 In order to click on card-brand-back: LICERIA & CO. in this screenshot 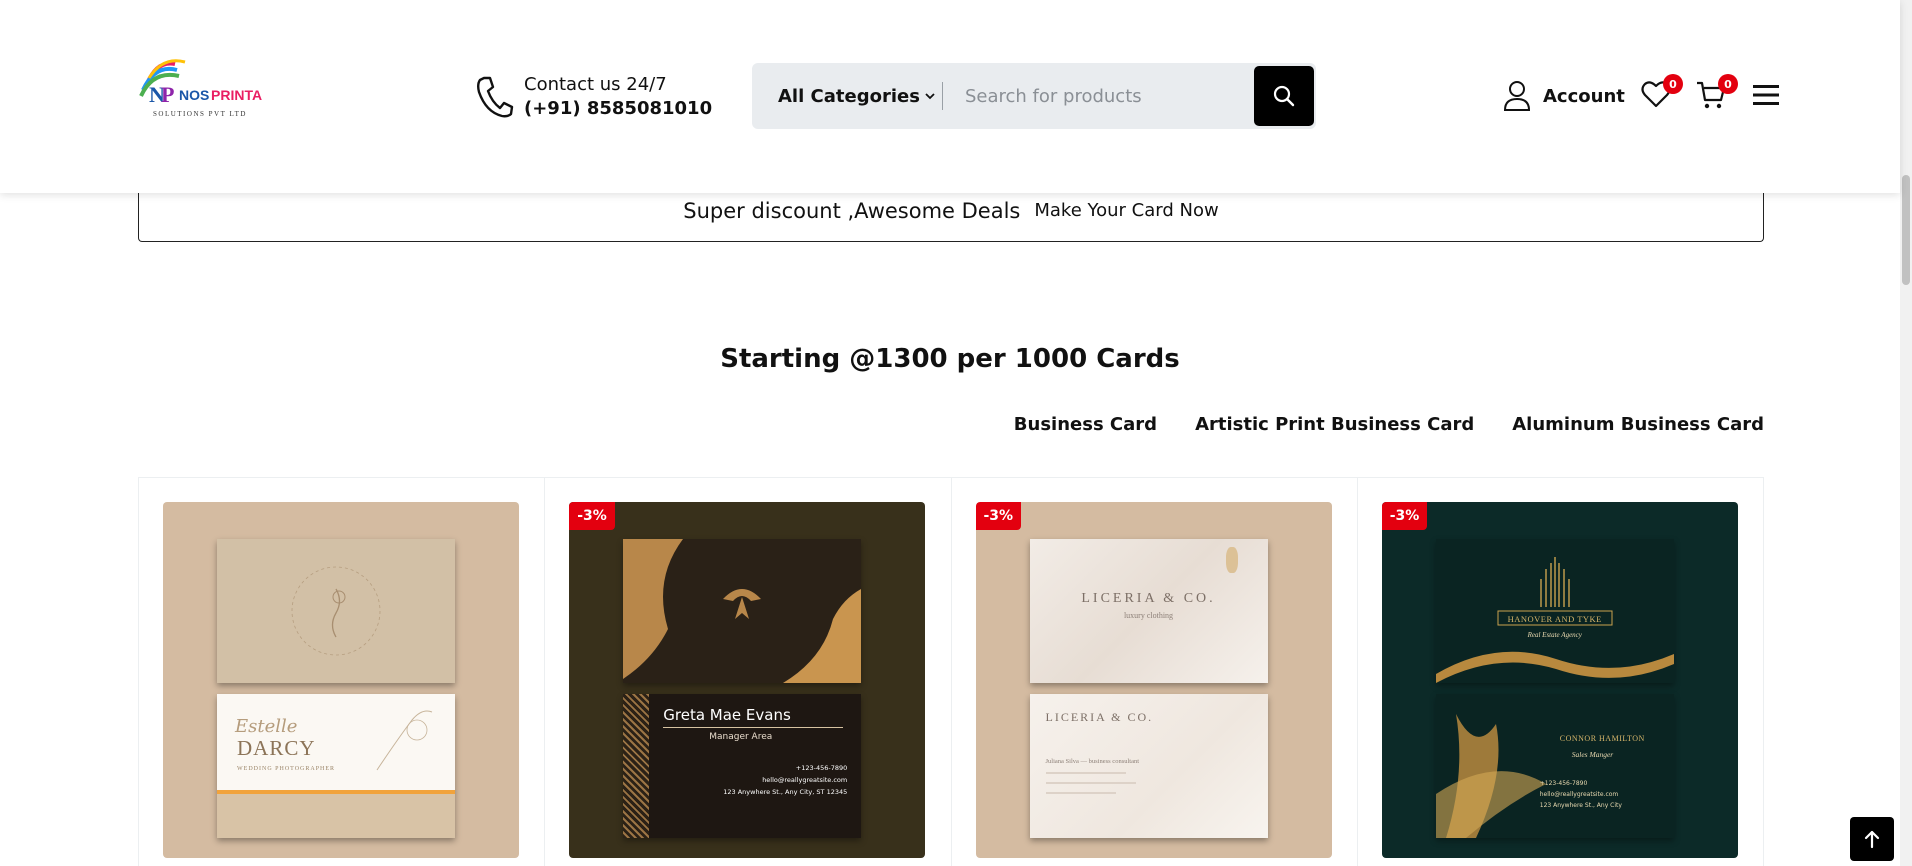, I will do `click(1099, 717)`.